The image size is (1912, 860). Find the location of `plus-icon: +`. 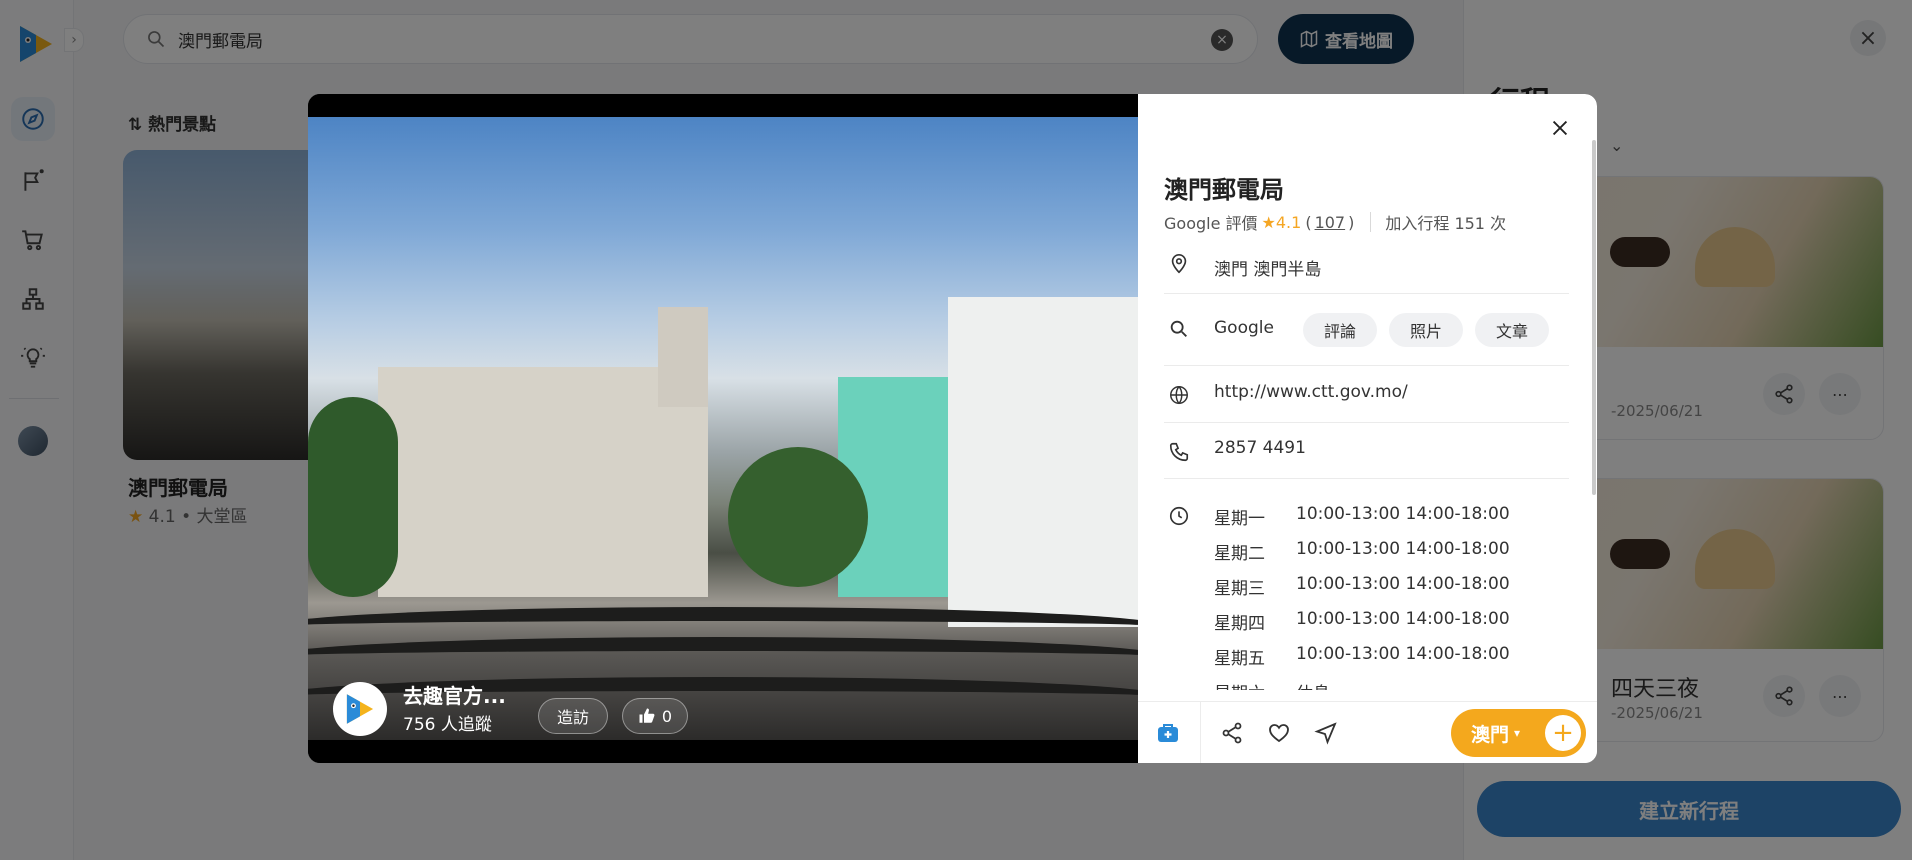

plus-icon: + is located at coordinates (1563, 733).